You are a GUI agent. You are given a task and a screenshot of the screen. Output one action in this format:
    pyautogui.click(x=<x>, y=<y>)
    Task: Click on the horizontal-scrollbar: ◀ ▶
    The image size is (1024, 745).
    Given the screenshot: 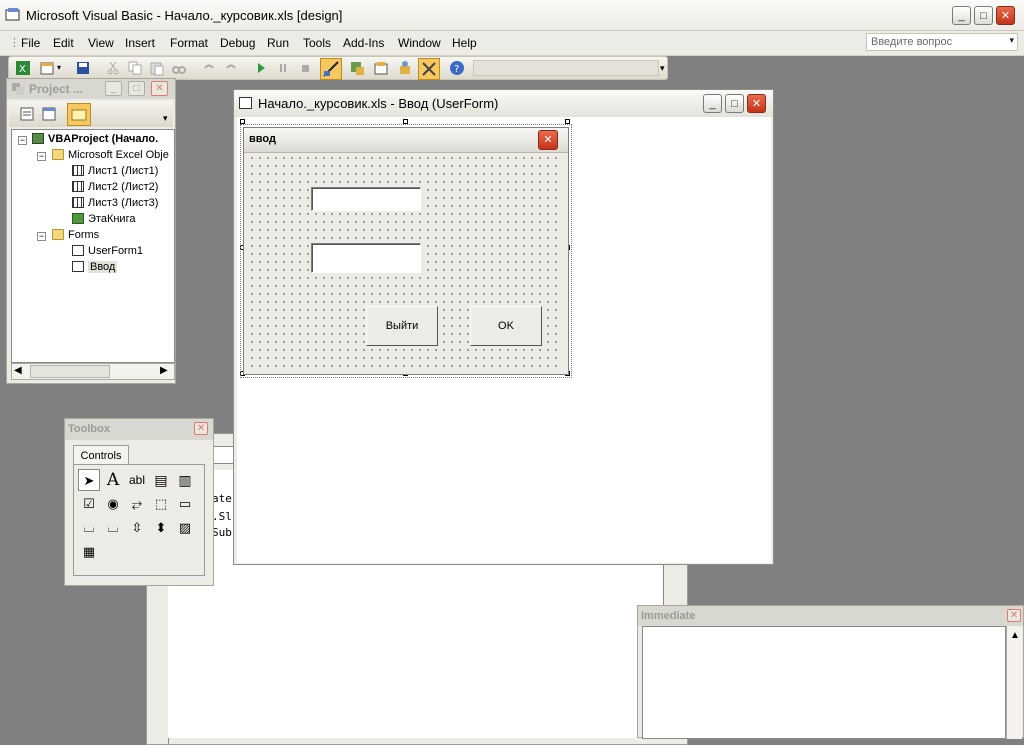 What is the action you would take?
    pyautogui.click(x=93, y=371)
    